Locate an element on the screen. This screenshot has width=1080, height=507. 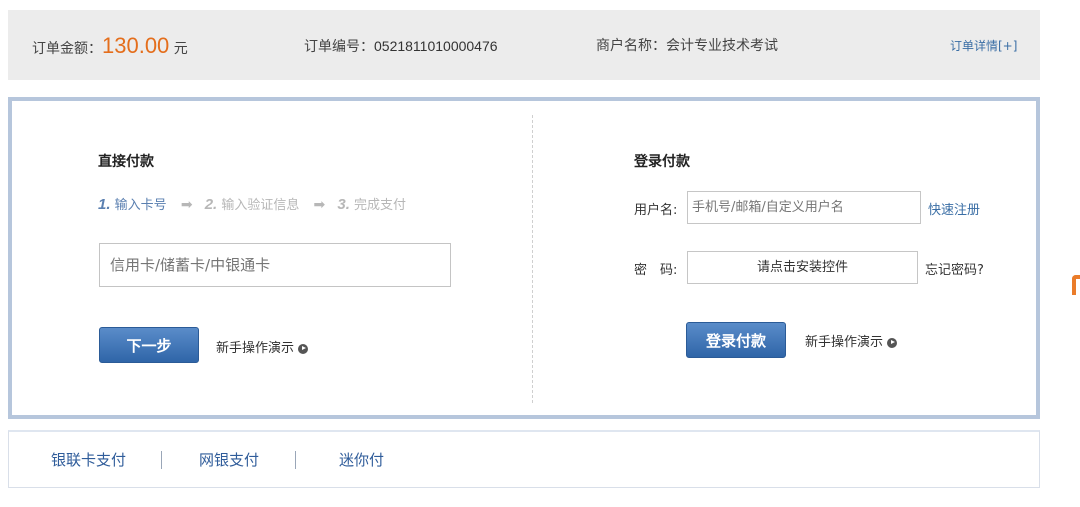
beginner-demo-link: 新手操作演示 is located at coordinates (262, 346).